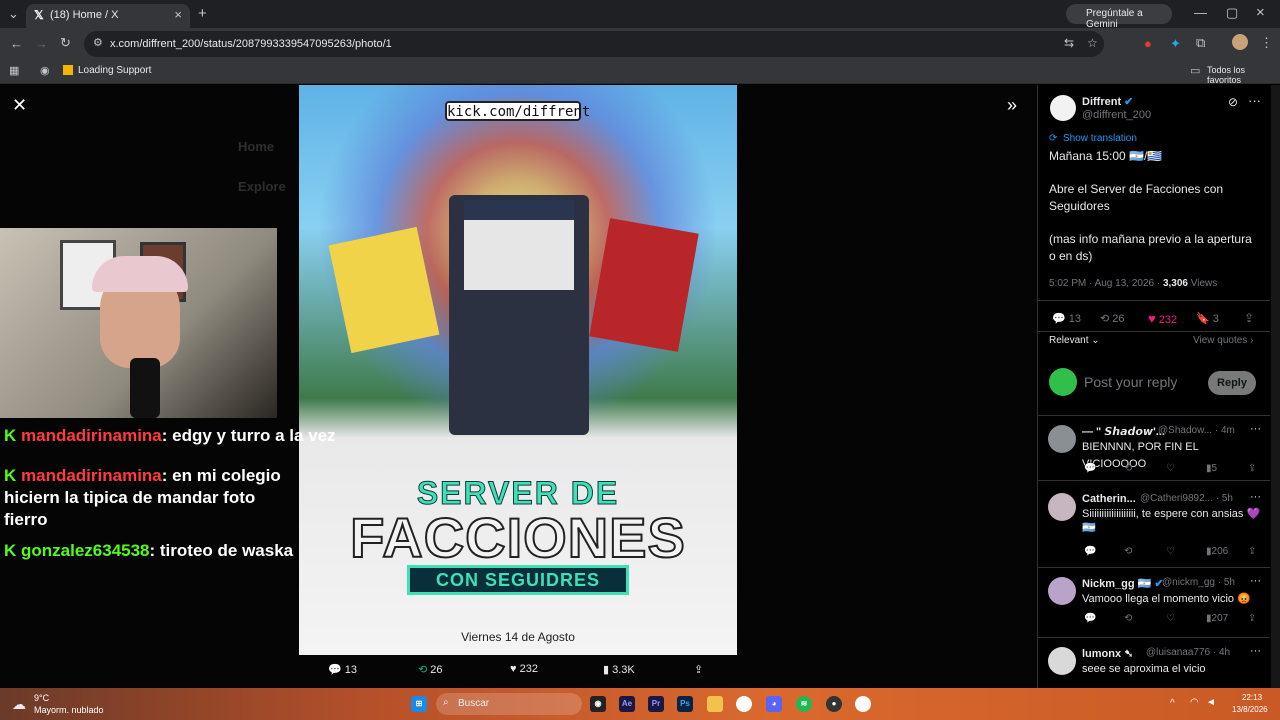 The height and width of the screenshot is (720, 1280). What do you see at coordinates (804, 704) in the screenshot?
I see `spotify-icon: ≋` at bounding box center [804, 704].